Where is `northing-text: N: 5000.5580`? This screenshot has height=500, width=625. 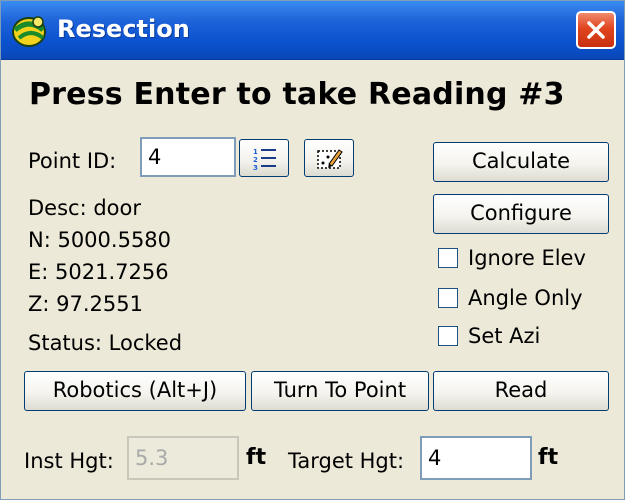 northing-text: N: 5000.5580 is located at coordinates (100, 240).